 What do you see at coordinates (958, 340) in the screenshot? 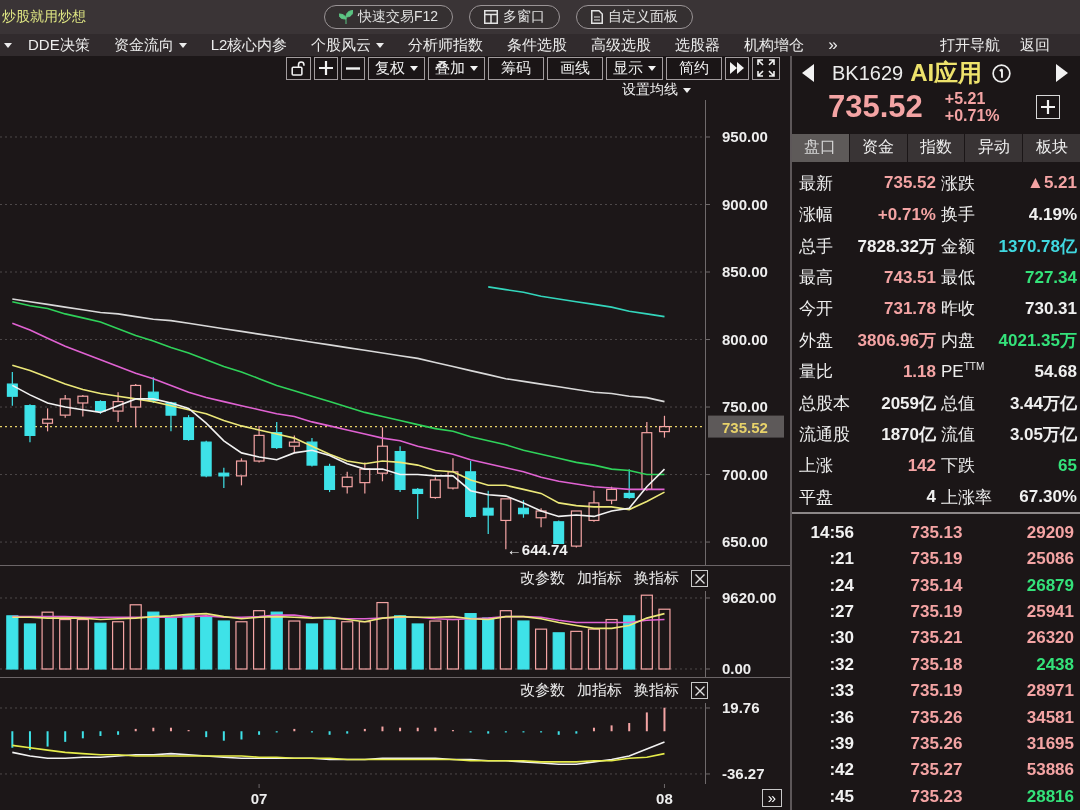
I see `stat-label: 内盘` at bounding box center [958, 340].